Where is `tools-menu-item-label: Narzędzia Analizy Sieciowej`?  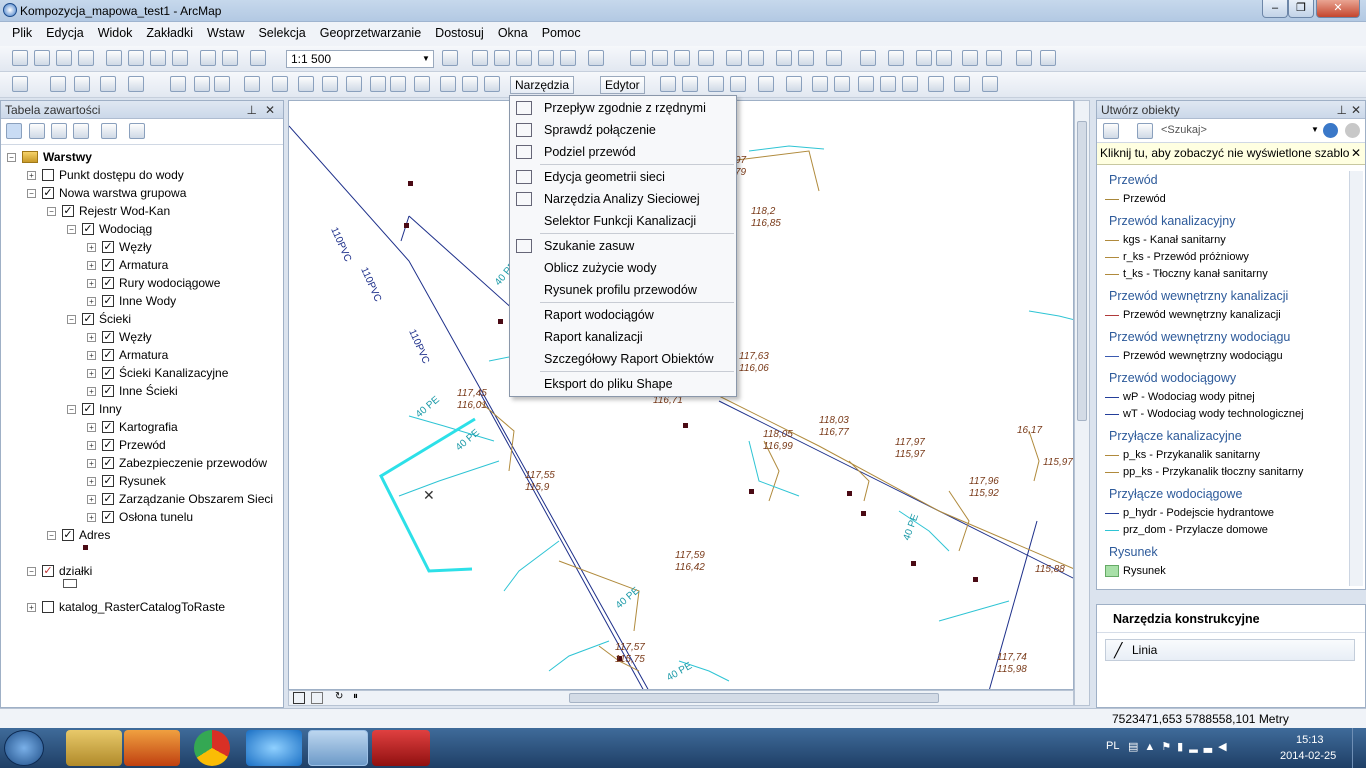
tools-menu-item-label: Narzędzia Analizy Sieciowej is located at coordinates (622, 199).